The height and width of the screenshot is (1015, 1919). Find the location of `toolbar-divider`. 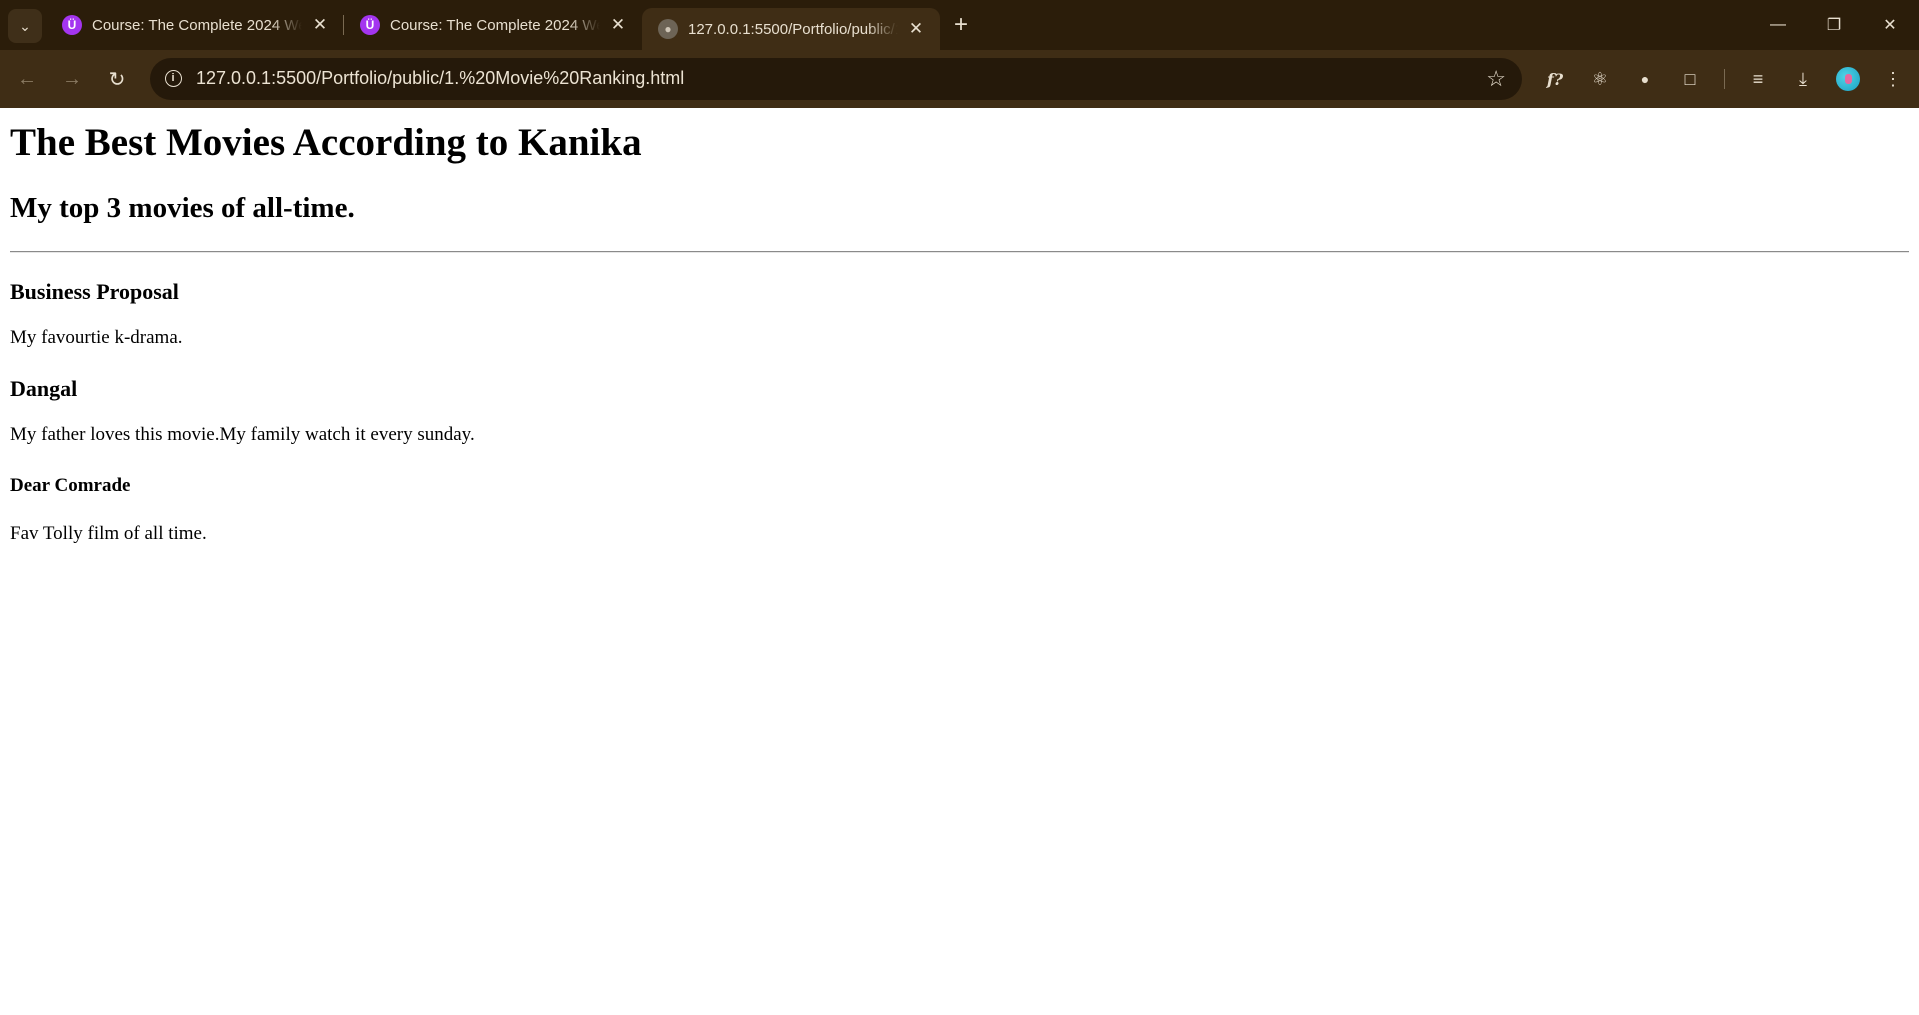

toolbar-divider is located at coordinates (1724, 79).